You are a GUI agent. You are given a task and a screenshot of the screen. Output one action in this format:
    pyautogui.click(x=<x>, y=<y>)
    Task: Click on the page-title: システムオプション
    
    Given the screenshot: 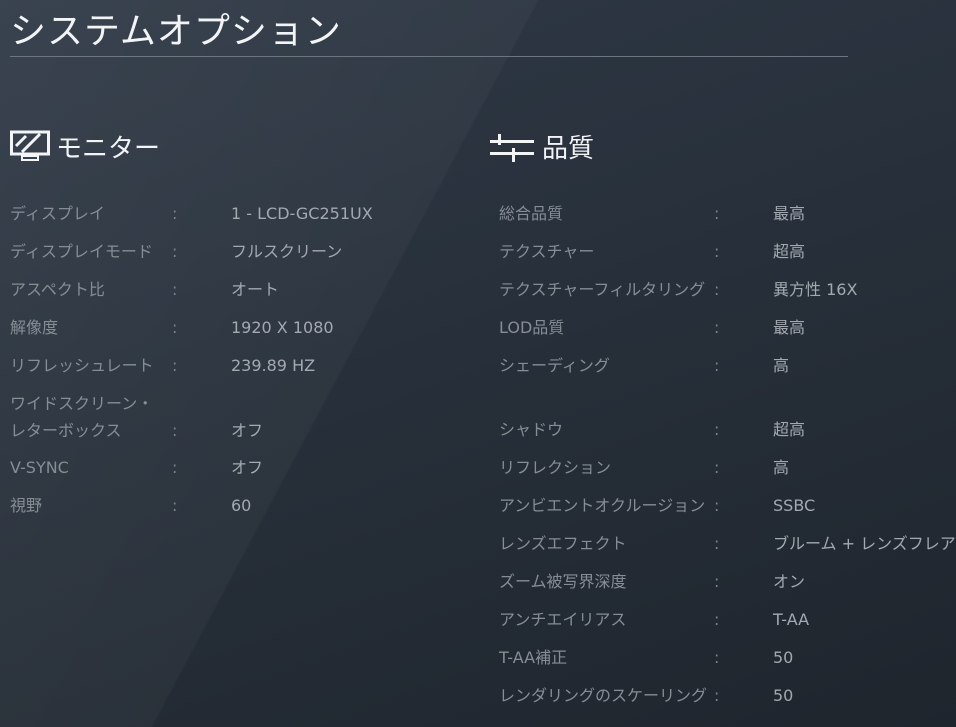 What is the action you would take?
    pyautogui.click(x=176, y=31)
    